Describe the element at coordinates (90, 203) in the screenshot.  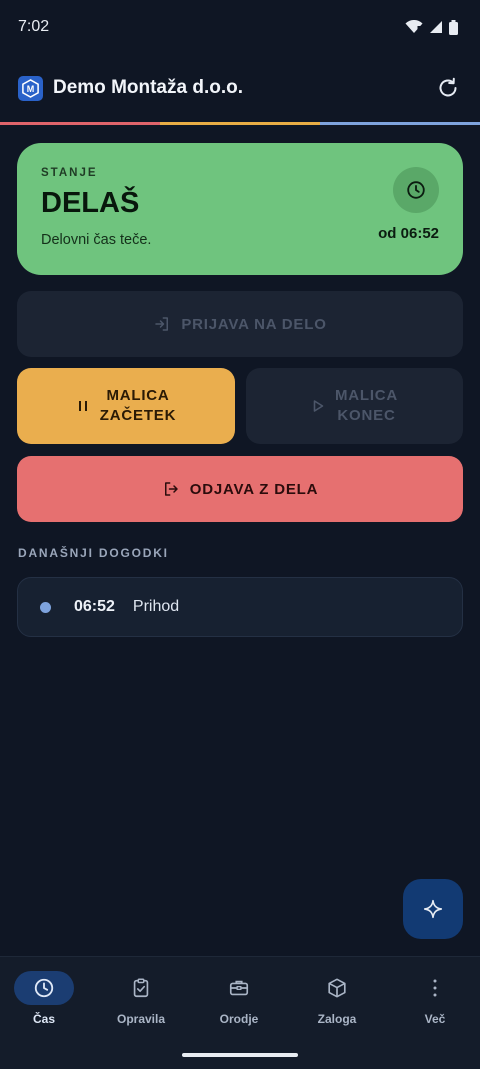
I see `state-value: DELAŠ` at that location.